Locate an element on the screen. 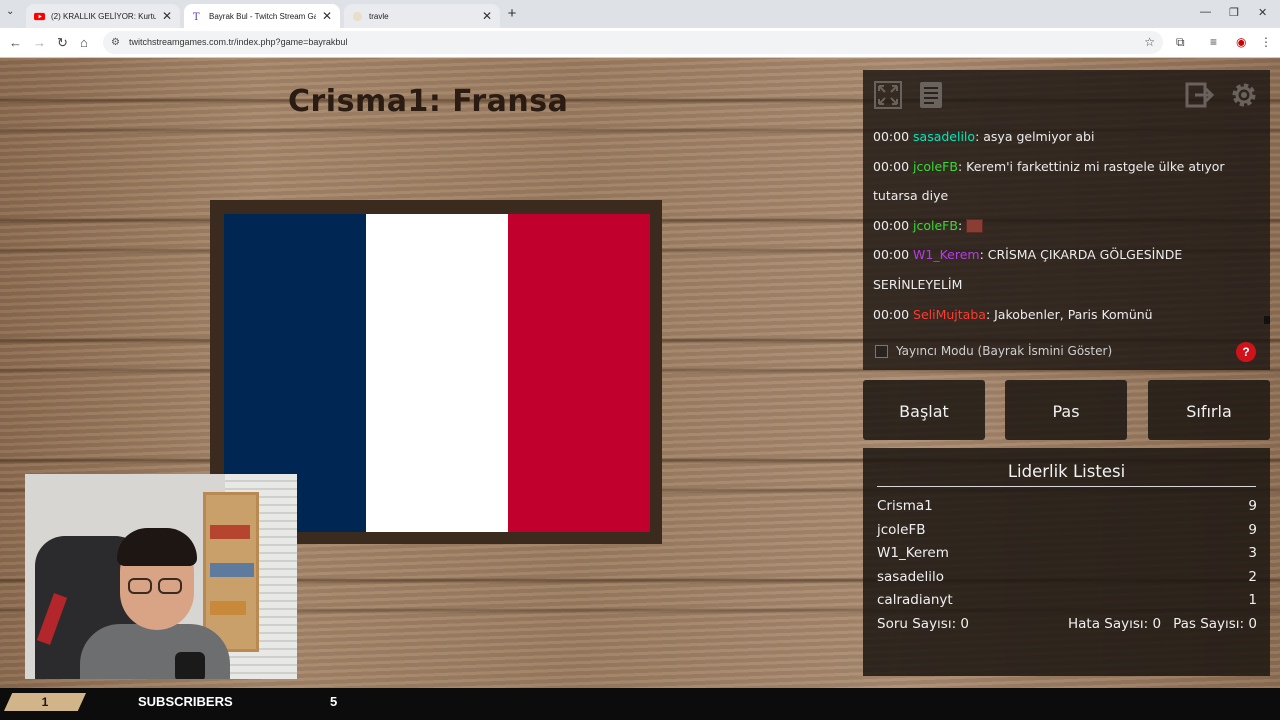 The height and width of the screenshot is (720, 1280). chat-emote-icon is located at coordinates (975, 226).